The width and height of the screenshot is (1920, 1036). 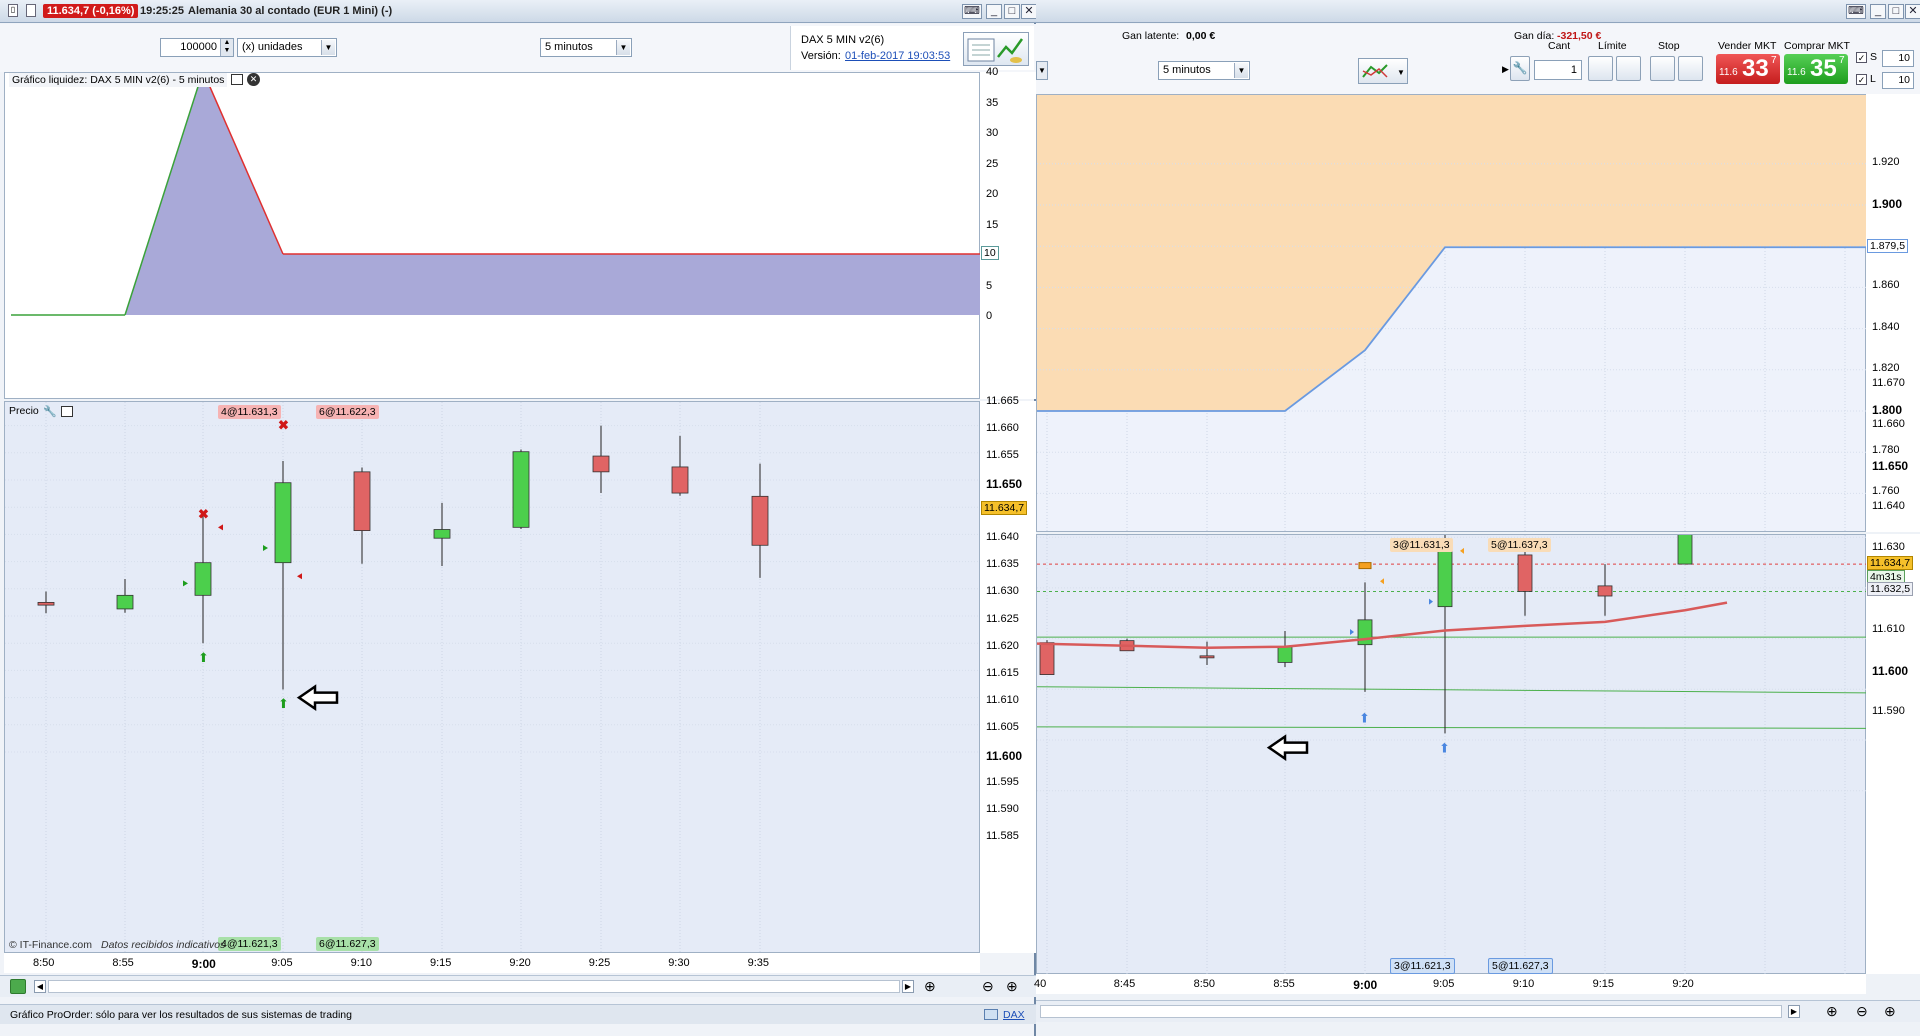 What do you see at coordinates (1559, 46) in the screenshot?
I see `qty-label: Cant` at bounding box center [1559, 46].